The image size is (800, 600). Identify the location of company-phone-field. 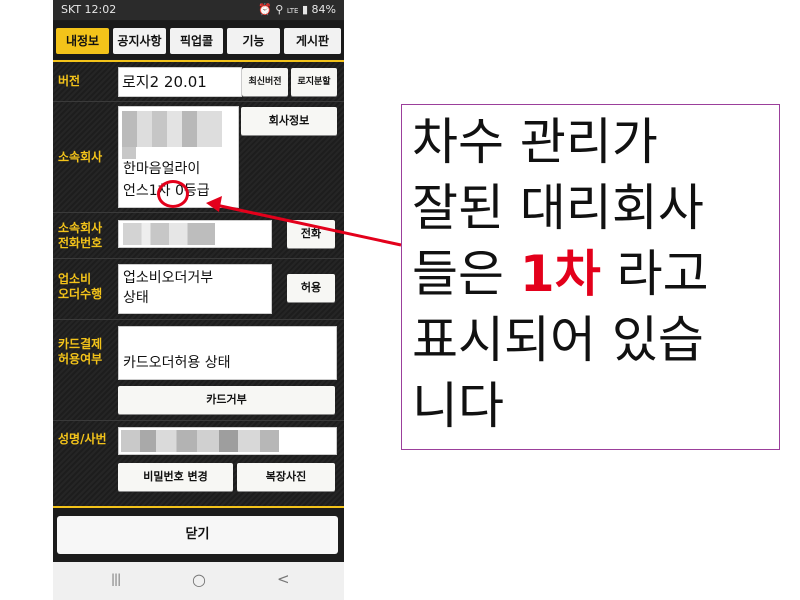
(195, 234).